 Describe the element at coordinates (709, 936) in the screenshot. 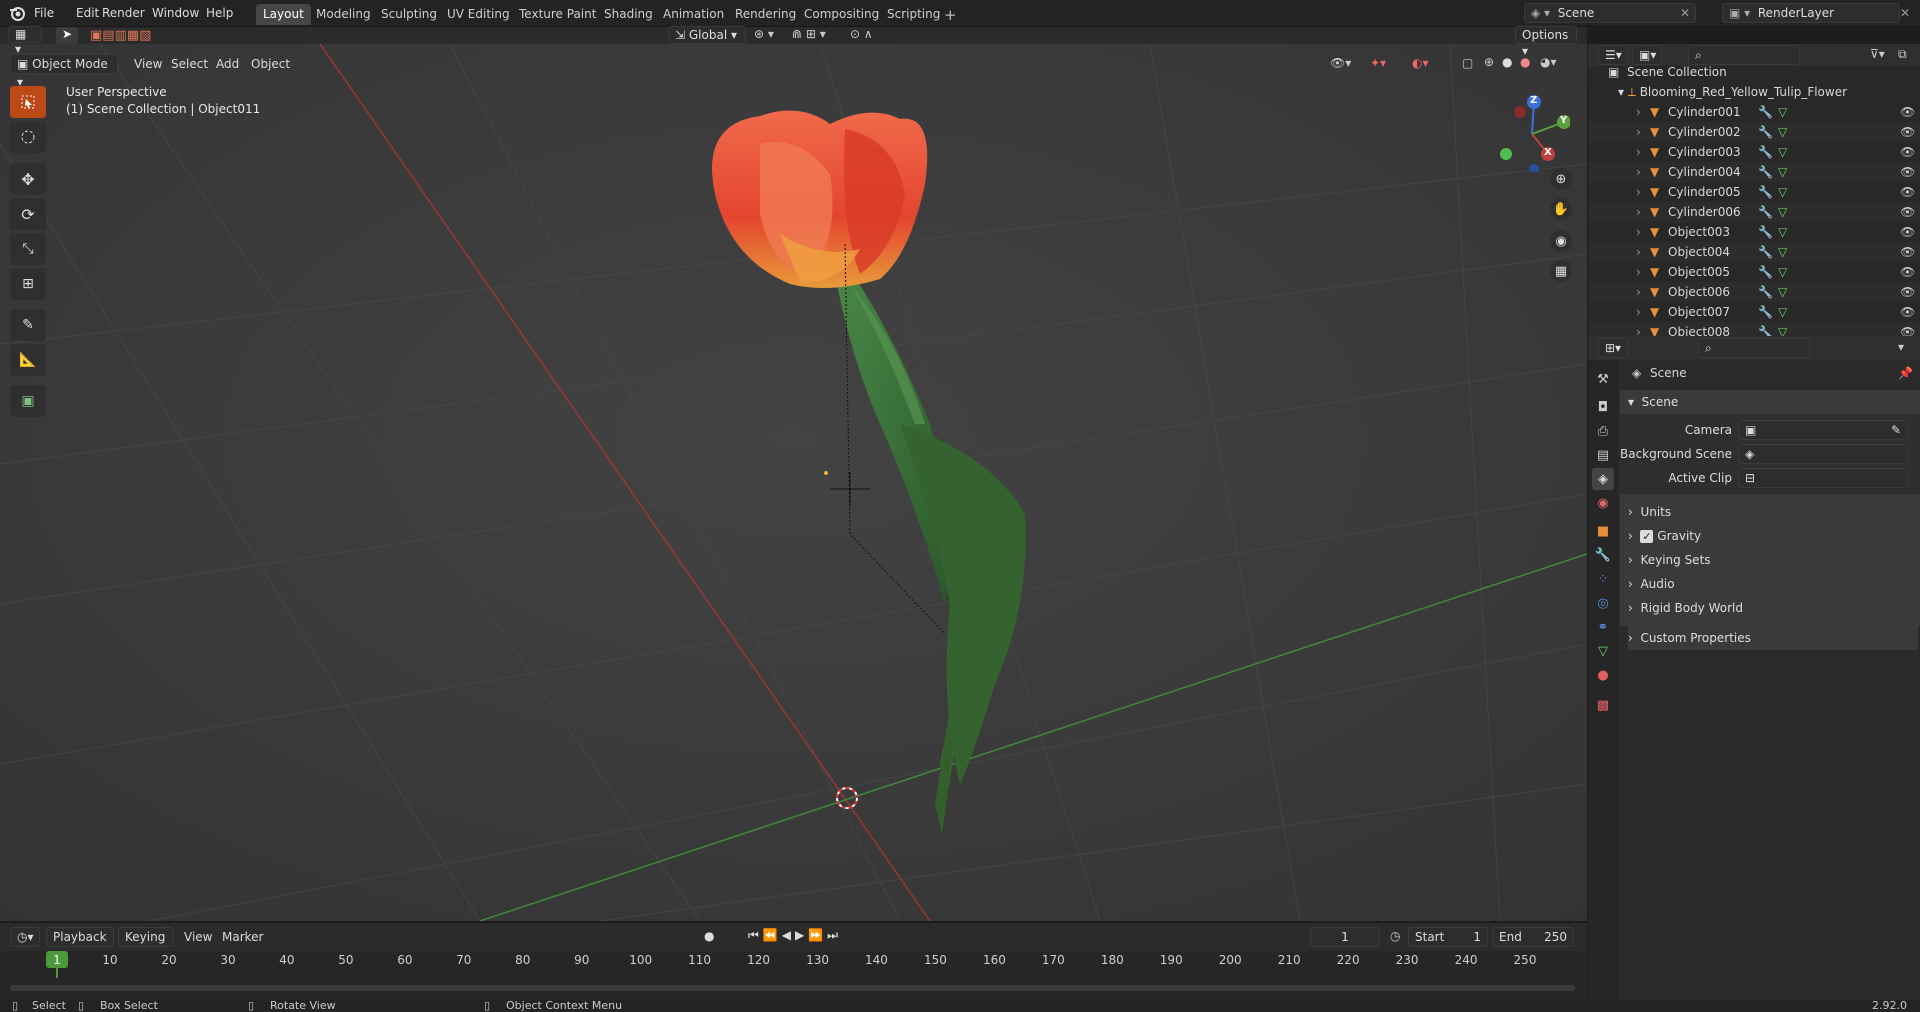

I see `record-icon: ●` at that location.